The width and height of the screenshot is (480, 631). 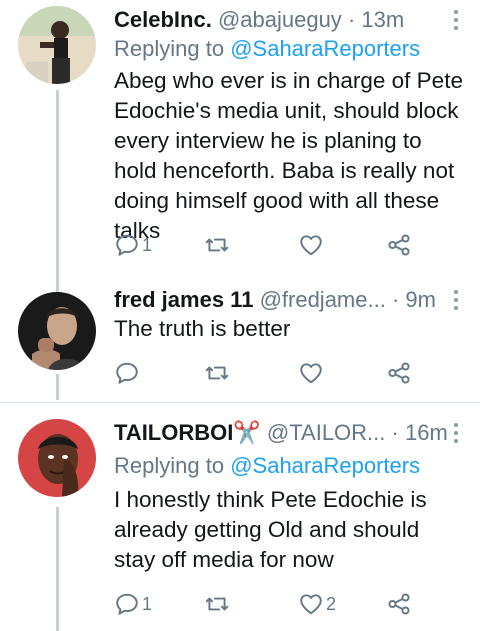 I want to click on tweet-header: CelebInc. @abajueguy · 13m, so click(x=291, y=20).